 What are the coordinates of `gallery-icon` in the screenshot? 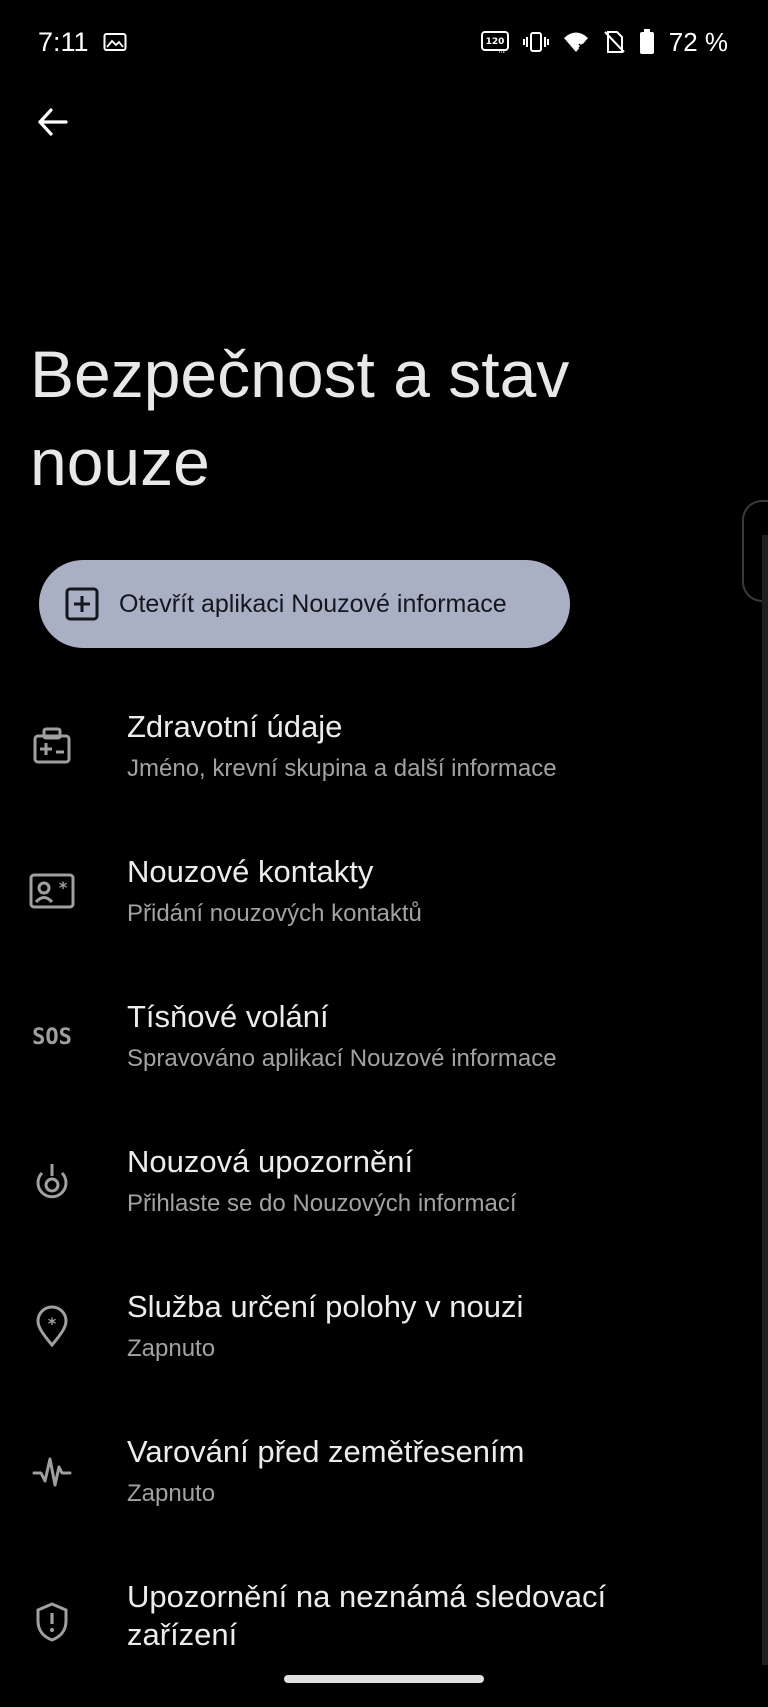 It's located at (115, 42).